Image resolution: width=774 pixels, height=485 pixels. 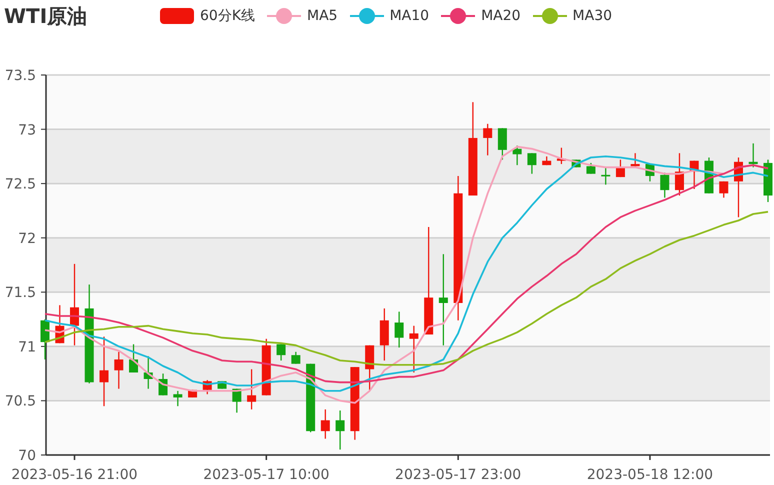 What do you see at coordinates (302, 16) in the screenshot?
I see `legend-item: MA5` at bounding box center [302, 16].